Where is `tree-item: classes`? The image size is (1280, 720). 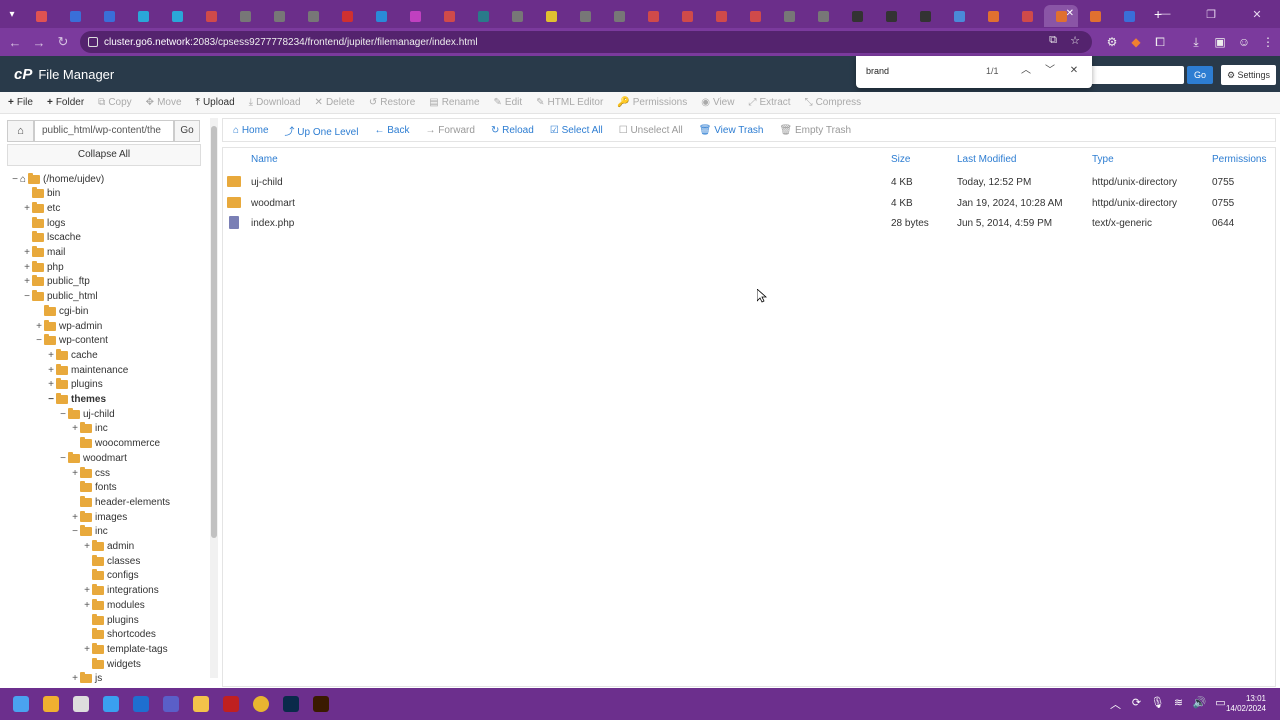 tree-item: classes is located at coordinates (111, 561).